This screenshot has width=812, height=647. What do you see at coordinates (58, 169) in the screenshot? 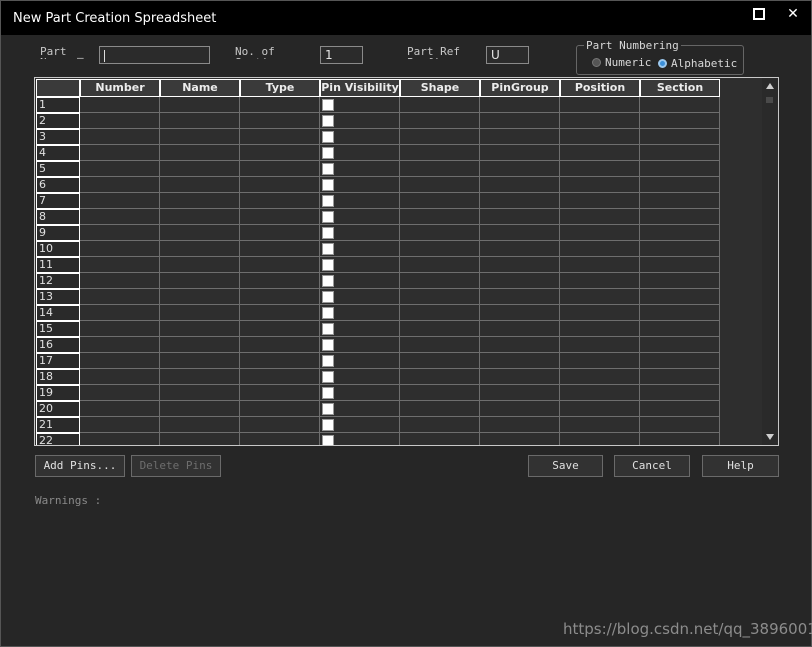
I see `row-header: 5` at bounding box center [58, 169].